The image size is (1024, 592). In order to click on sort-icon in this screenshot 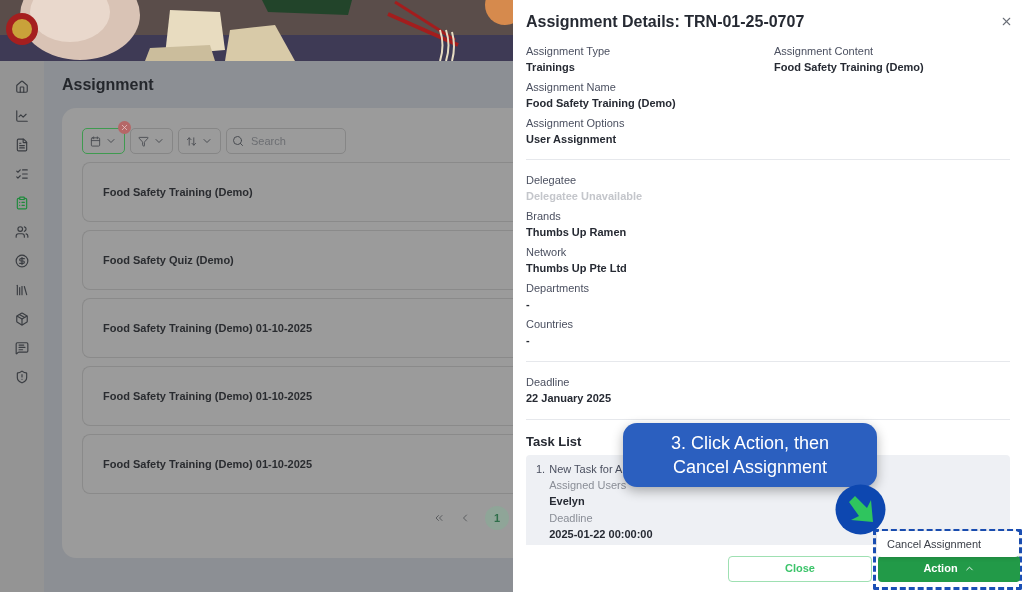, I will do `click(191, 141)`.